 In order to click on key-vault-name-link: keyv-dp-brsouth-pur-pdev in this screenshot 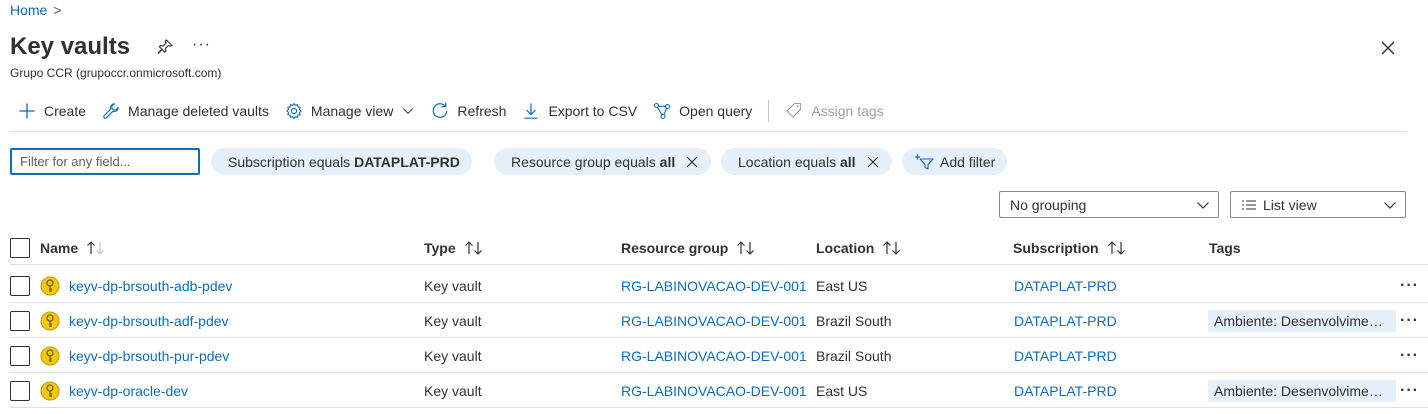, I will do `click(149, 356)`.